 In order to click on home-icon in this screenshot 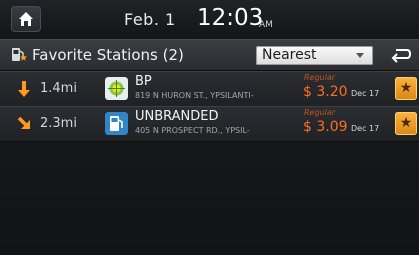, I will do `click(26, 19)`.